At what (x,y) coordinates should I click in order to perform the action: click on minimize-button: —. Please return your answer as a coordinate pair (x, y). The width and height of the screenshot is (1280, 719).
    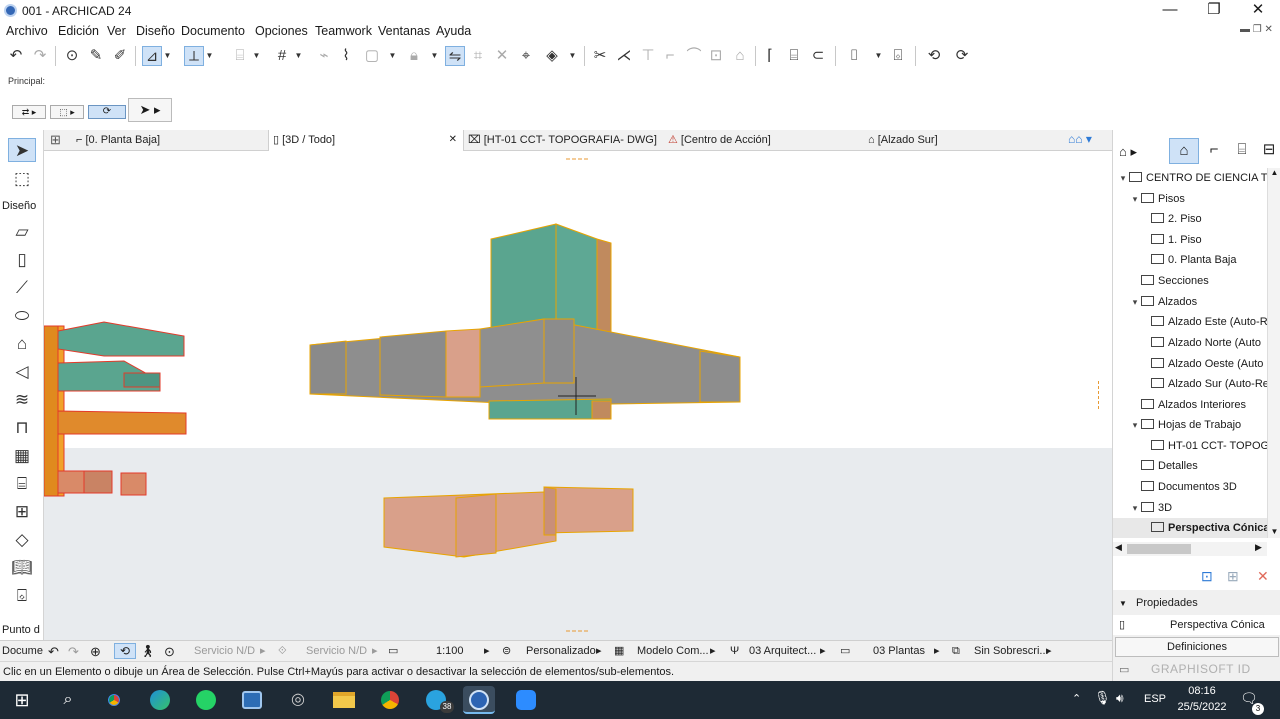
    Looking at the image, I should click on (1170, 11).